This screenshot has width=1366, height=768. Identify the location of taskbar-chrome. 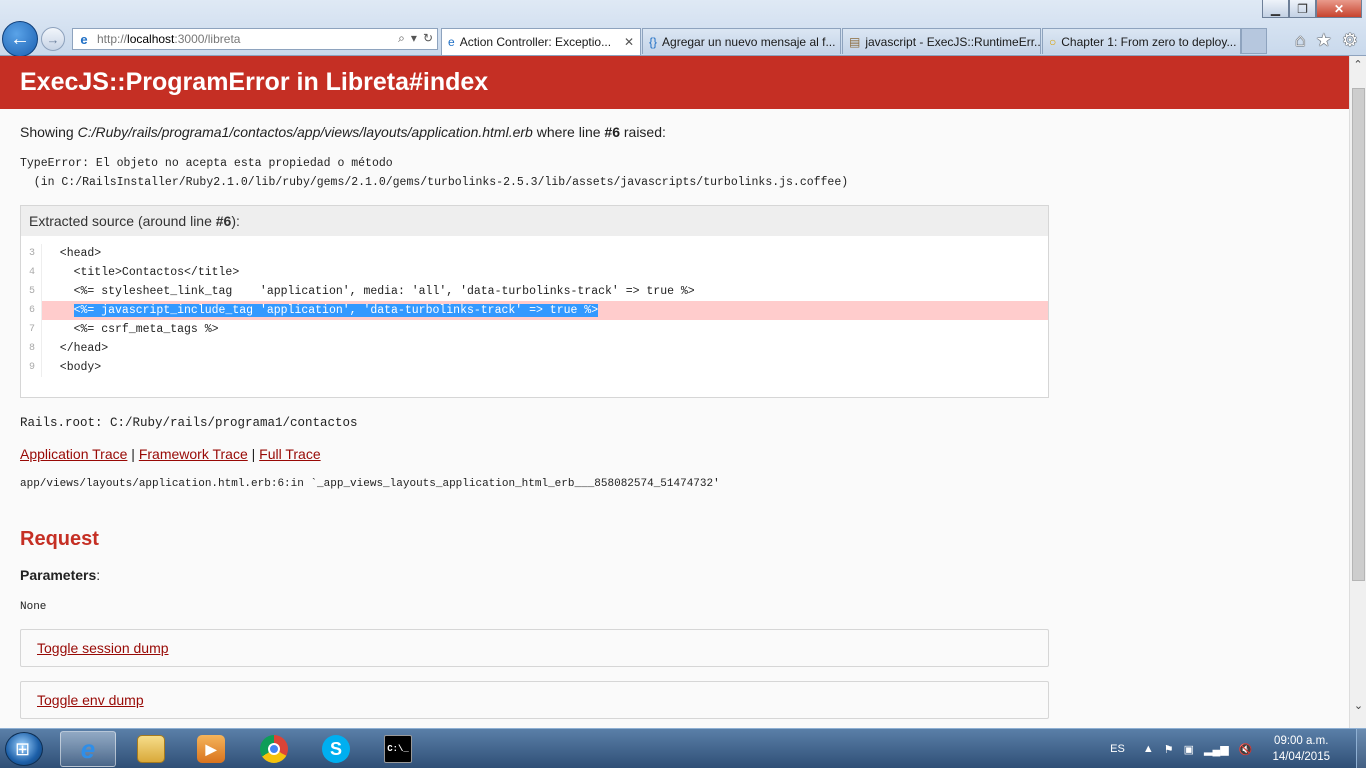
(274, 749).